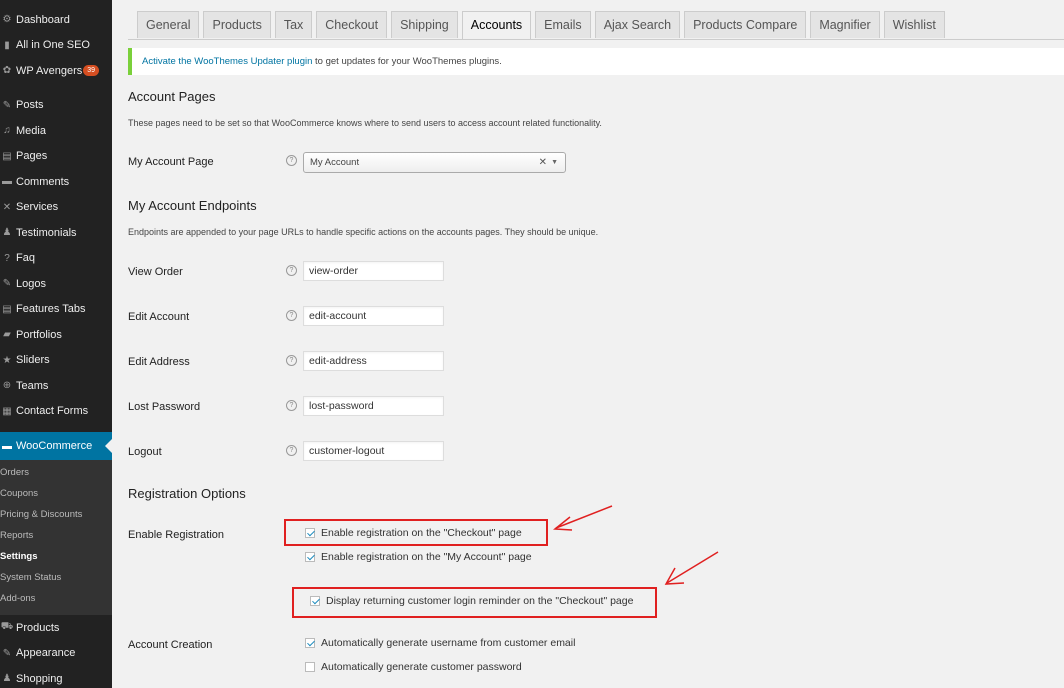 The width and height of the screenshot is (1064, 688). I want to click on sidebar-item-logos: ✎ Logos, so click(56, 284).